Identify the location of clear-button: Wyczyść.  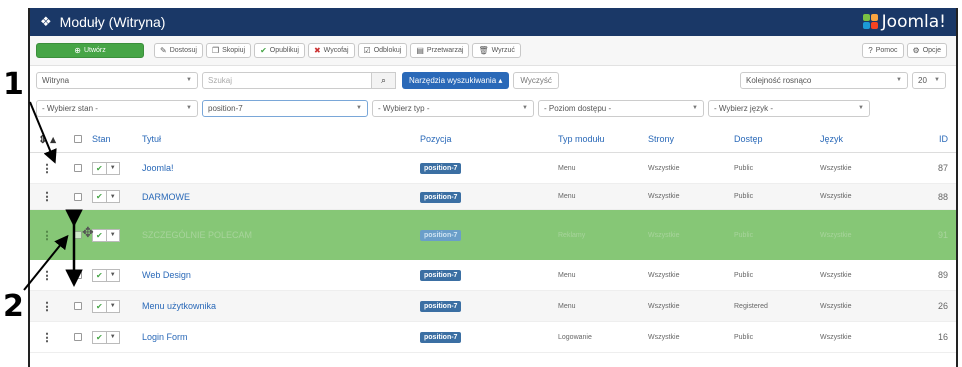
(536, 80).